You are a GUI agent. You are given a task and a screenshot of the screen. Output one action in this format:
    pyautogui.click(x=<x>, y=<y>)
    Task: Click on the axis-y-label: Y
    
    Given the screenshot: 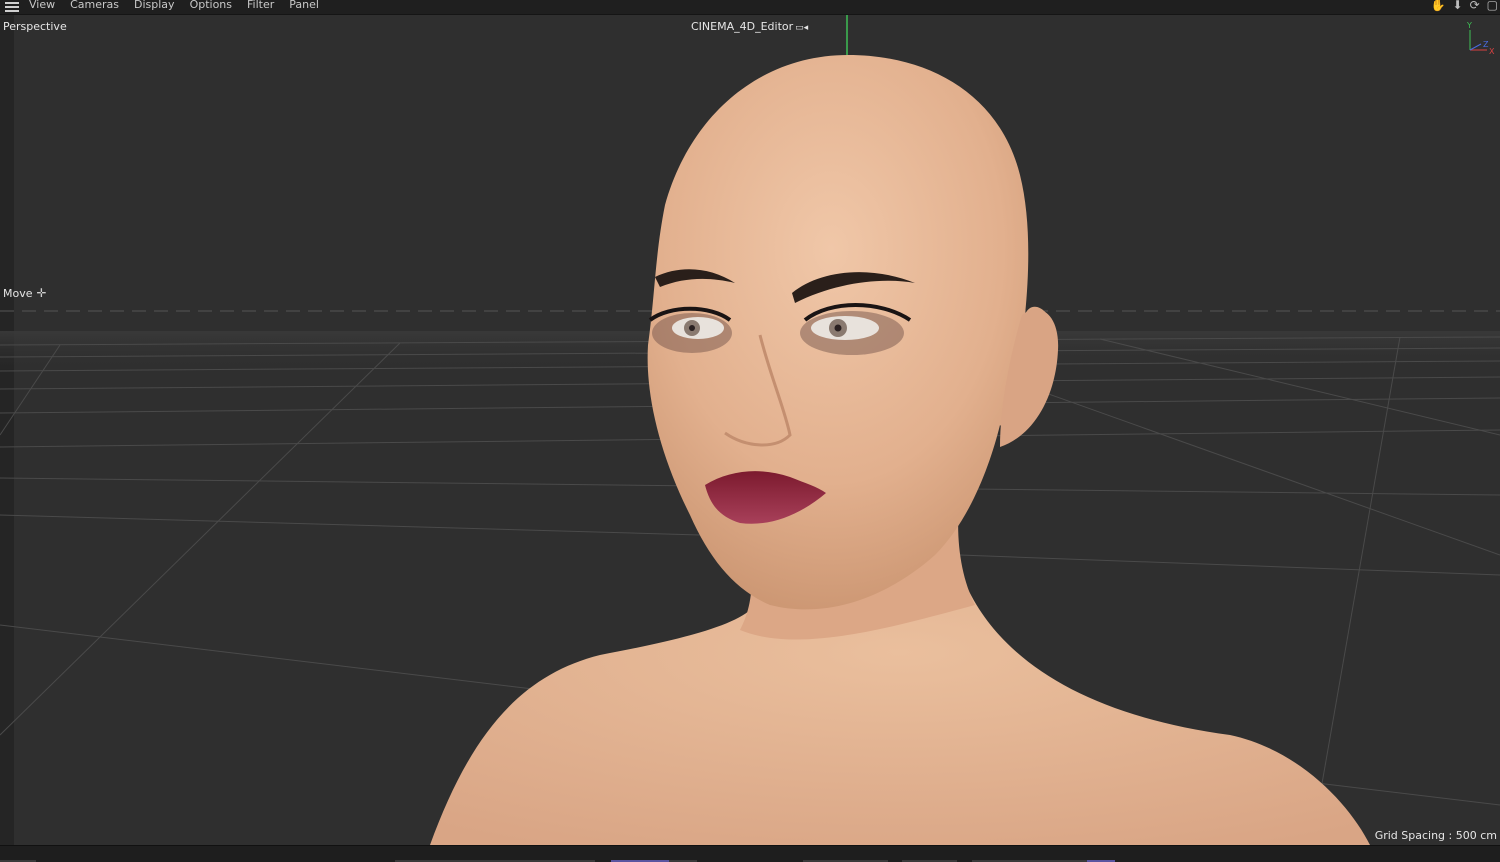 What is the action you would take?
    pyautogui.click(x=1469, y=25)
    